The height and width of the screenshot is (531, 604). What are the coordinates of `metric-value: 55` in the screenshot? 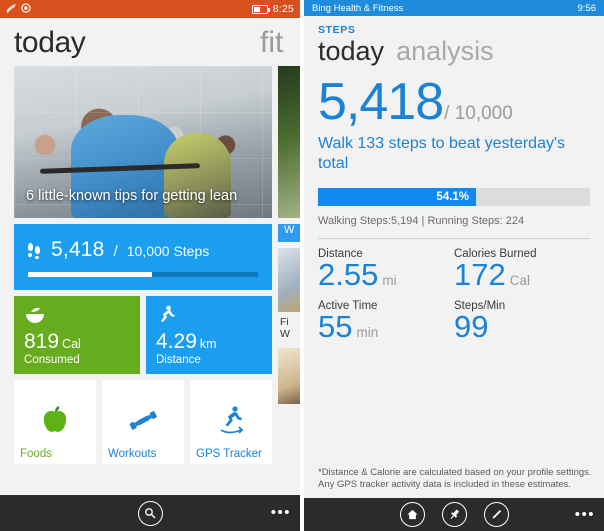 It's located at (335, 327).